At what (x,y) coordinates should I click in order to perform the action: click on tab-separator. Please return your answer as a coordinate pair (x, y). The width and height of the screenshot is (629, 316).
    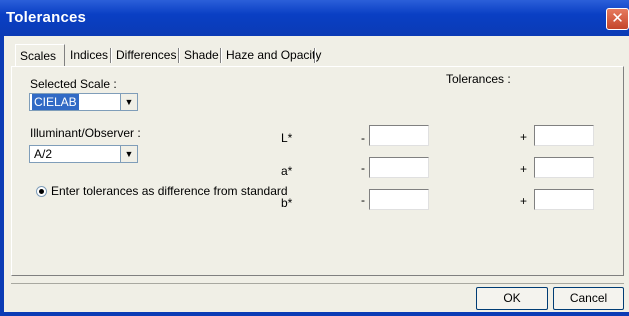
    Looking at the image, I should click on (315, 55).